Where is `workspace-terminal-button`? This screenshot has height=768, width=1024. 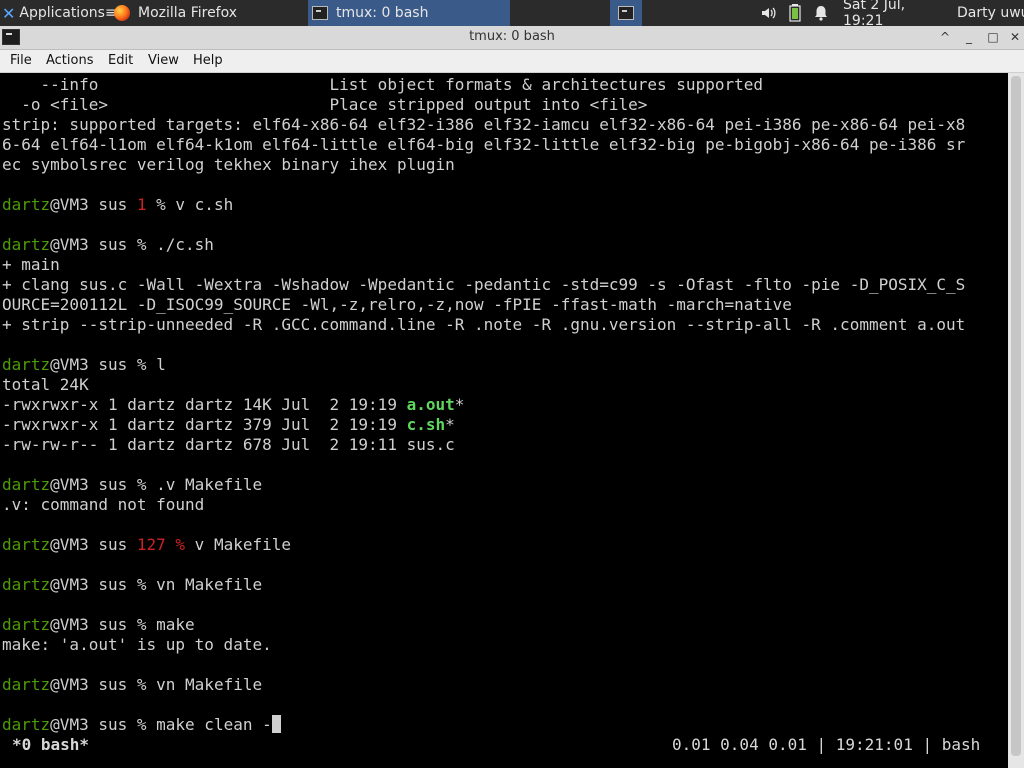 workspace-terminal-button is located at coordinates (626, 13).